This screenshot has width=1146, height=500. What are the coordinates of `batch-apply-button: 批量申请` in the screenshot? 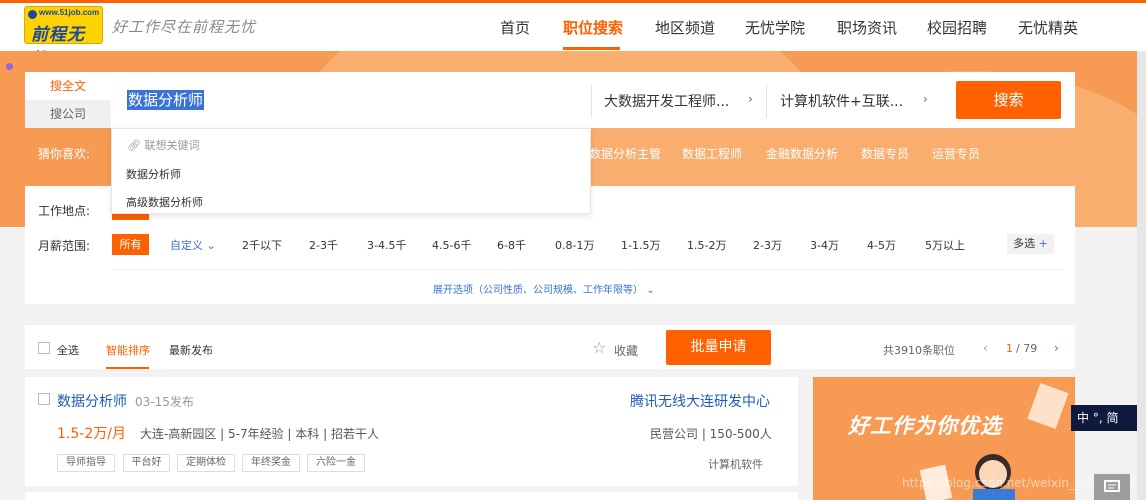 It's located at (718, 347).